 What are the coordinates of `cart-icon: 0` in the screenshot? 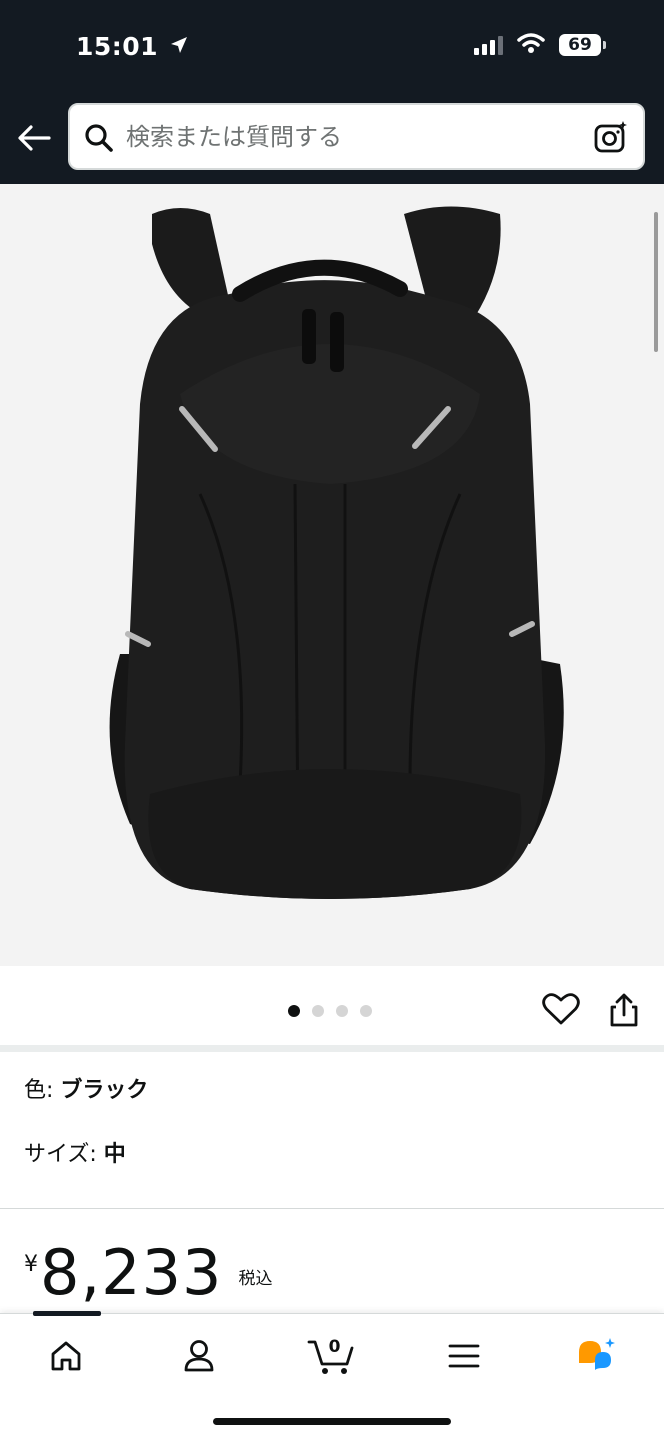 It's located at (330, 1355).